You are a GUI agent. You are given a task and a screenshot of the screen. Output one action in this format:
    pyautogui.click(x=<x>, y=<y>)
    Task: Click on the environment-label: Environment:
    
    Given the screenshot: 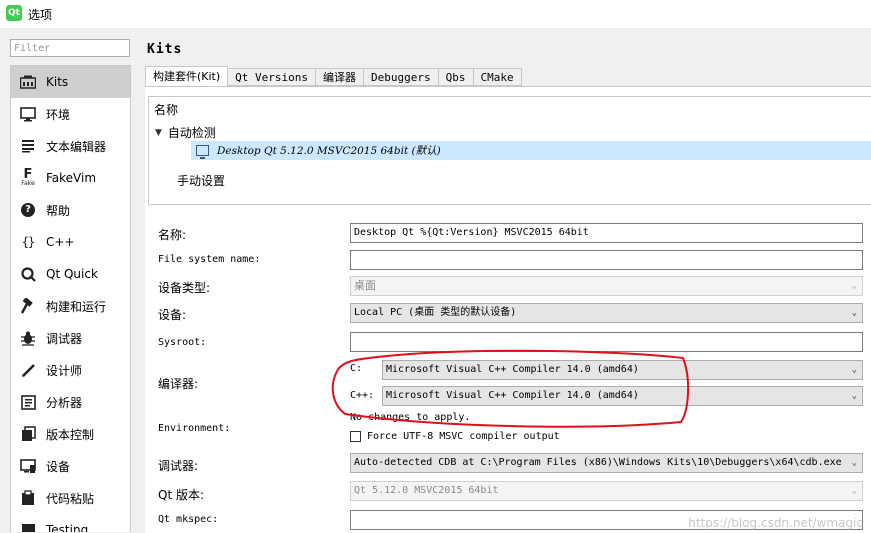 What is the action you would take?
    pyautogui.click(x=194, y=428)
    